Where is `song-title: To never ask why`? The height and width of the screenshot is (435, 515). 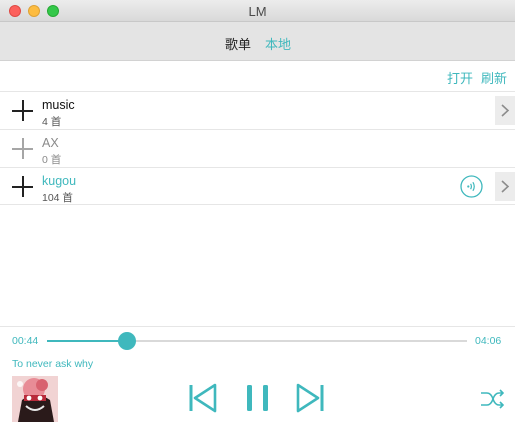
song-title: To never ask why is located at coordinates (53, 364).